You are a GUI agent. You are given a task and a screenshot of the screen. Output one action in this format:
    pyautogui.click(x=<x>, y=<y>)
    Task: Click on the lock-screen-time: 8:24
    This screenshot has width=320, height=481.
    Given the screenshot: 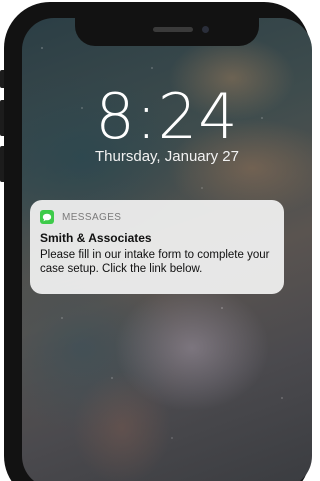 What is the action you would take?
    pyautogui.click(x=167, y=116)
    